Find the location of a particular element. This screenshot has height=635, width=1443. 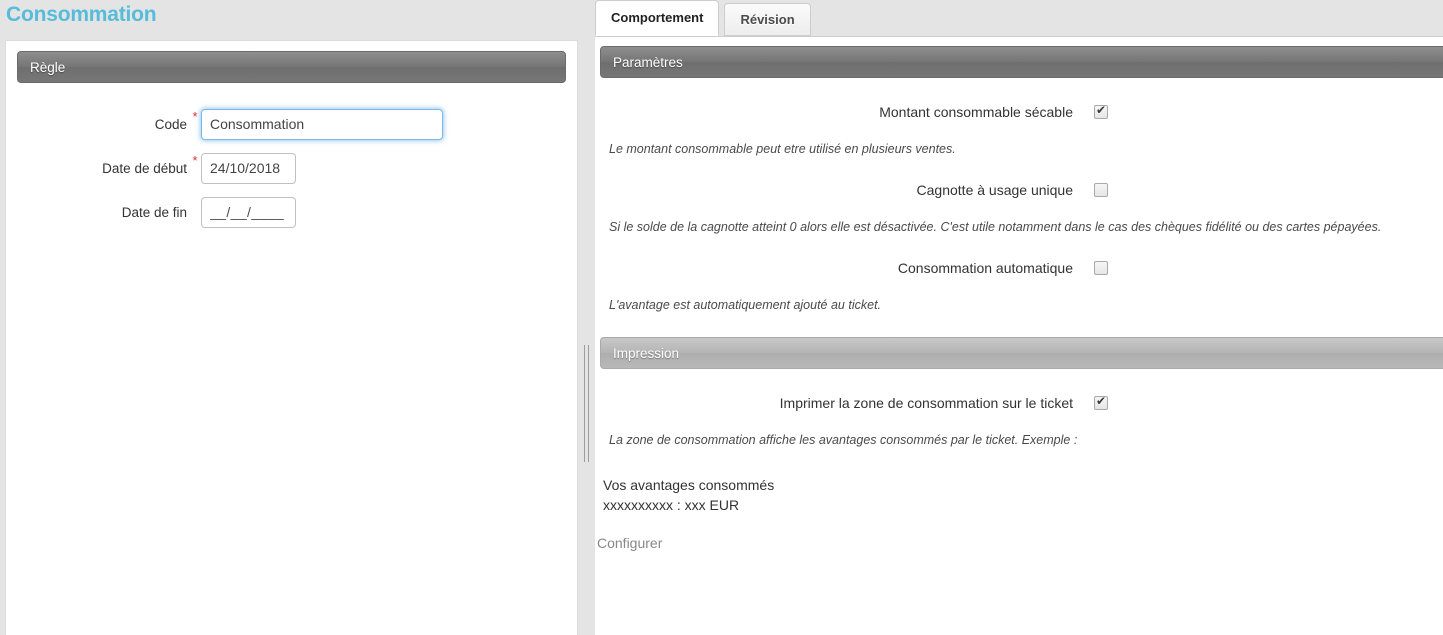

label-date-fin: Date de fin is located at coordinates (154, 212).